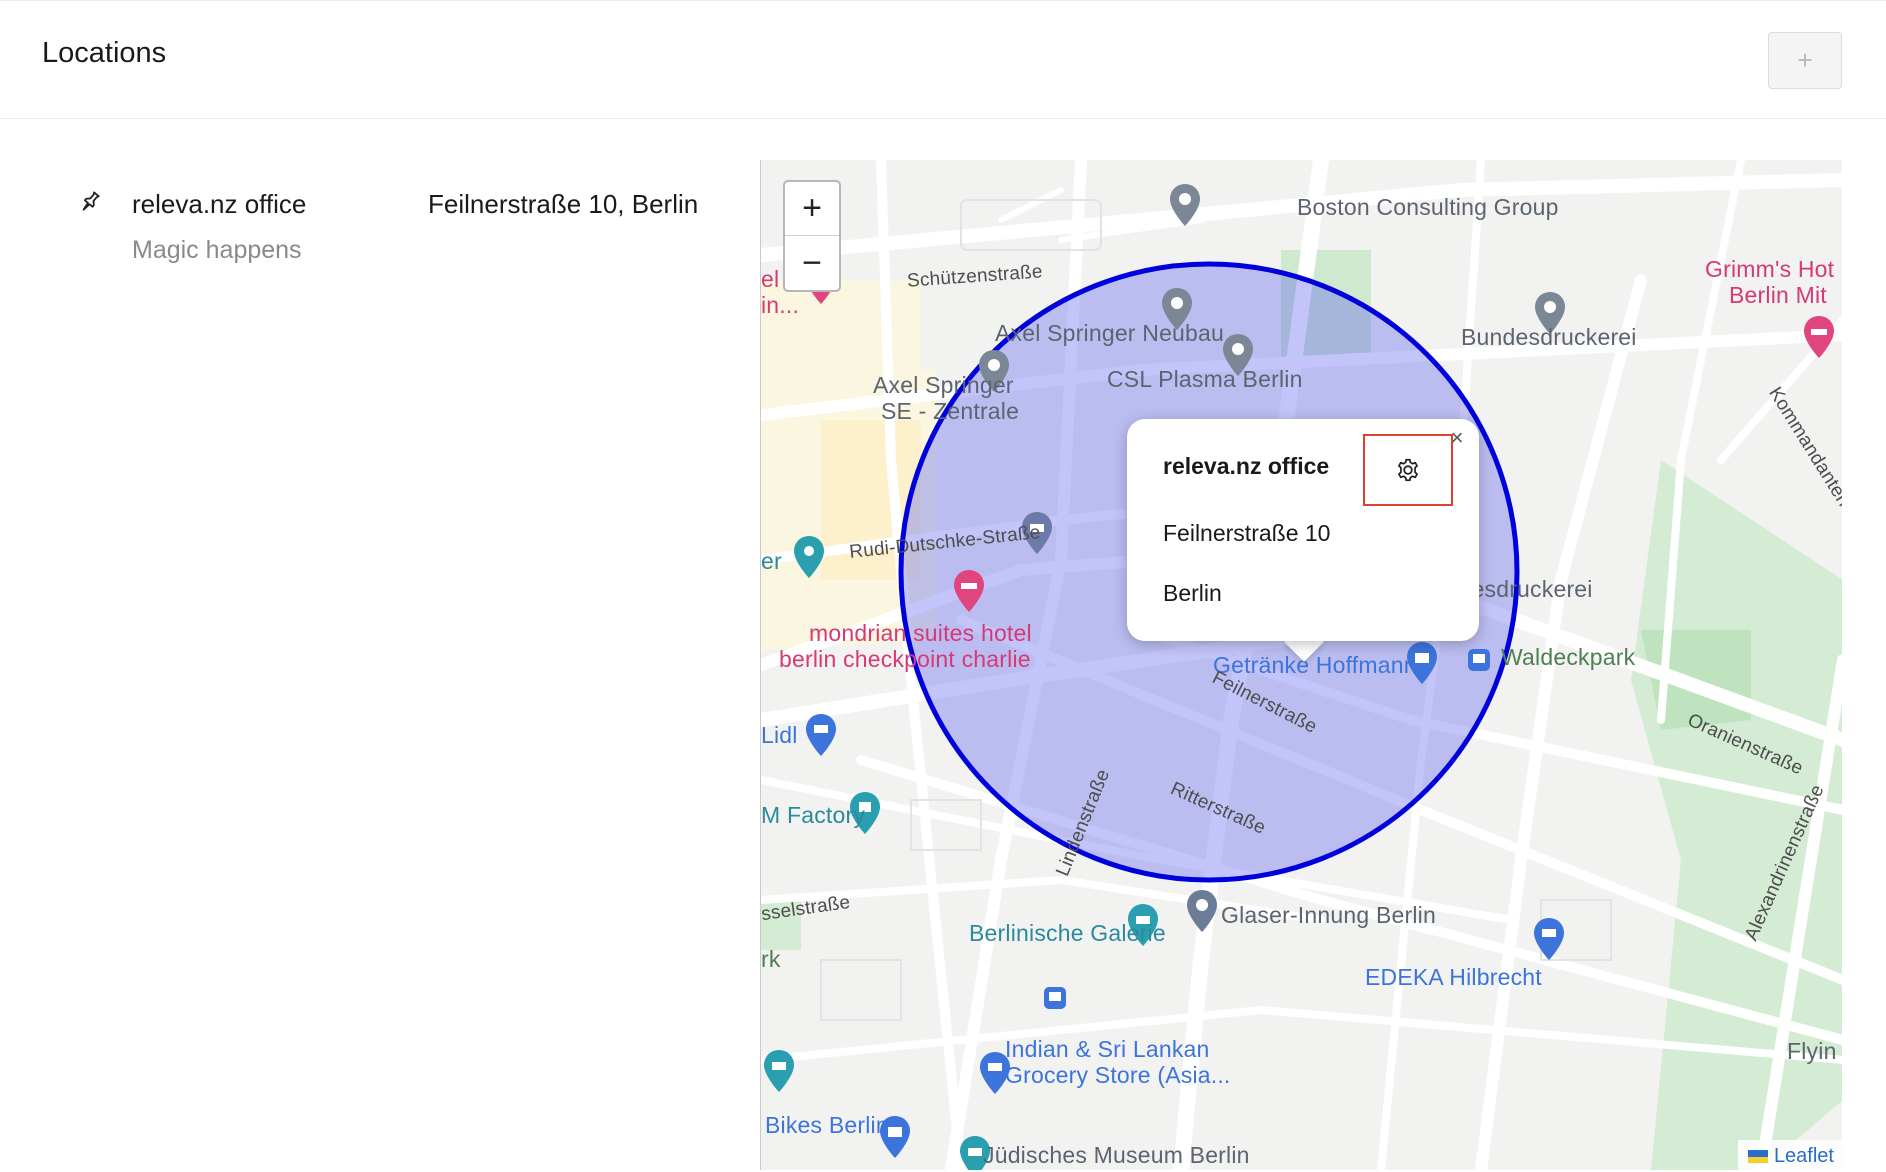  Describe the element at coordinates (950, 411) in the screenshot. I see `poi-label: SE - Zentrale` at that location.